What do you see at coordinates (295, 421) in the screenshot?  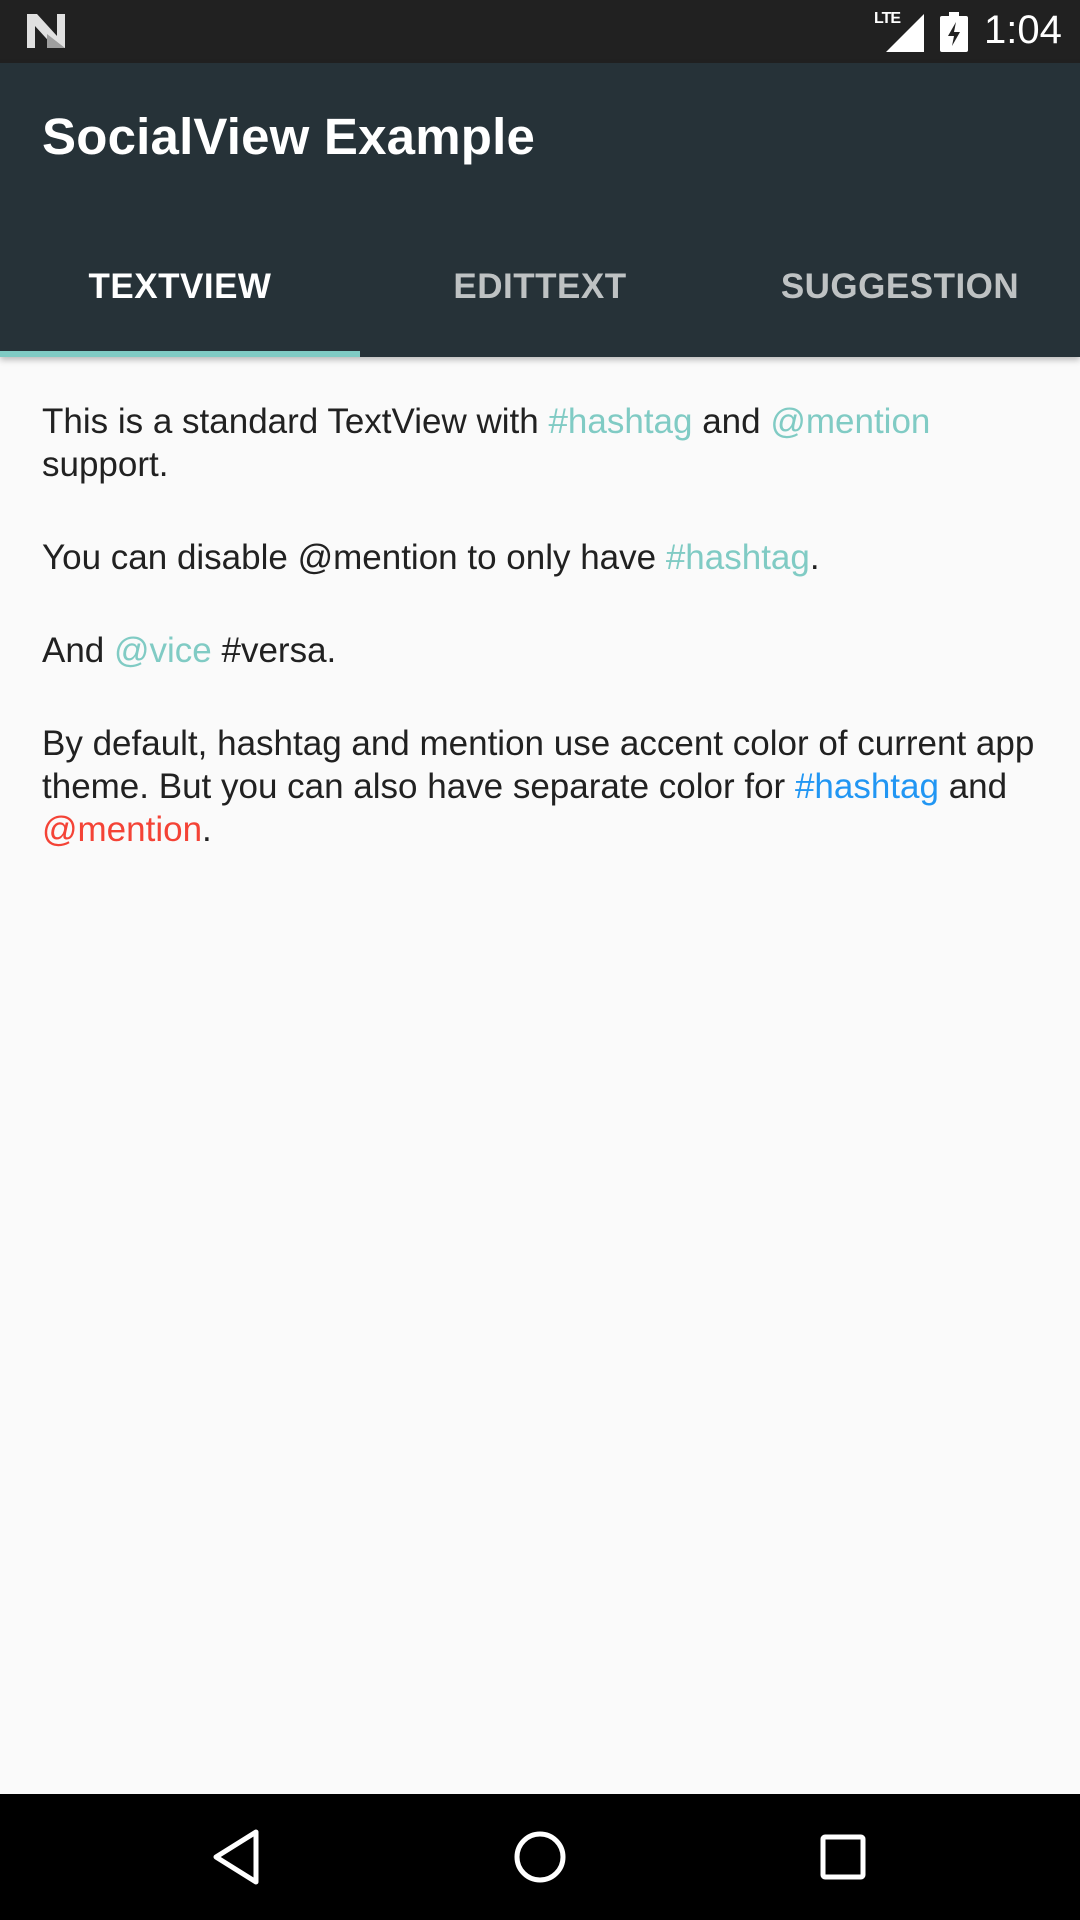 I see `text: This is a standard TextView with` at bounding box center [295, 421].